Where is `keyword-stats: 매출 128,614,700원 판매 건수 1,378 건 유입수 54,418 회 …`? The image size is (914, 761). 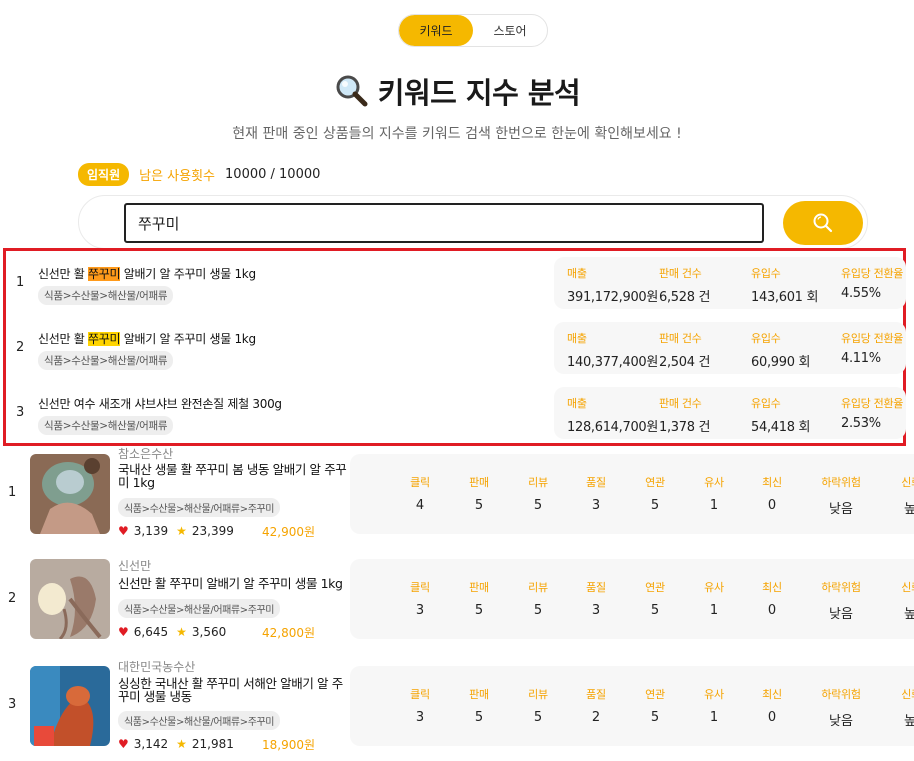
keyword-stats: 매출 128,614,700원 판매 건수 1,378 건 유입수 54,418 회 … is located at coordinates (730, 413).